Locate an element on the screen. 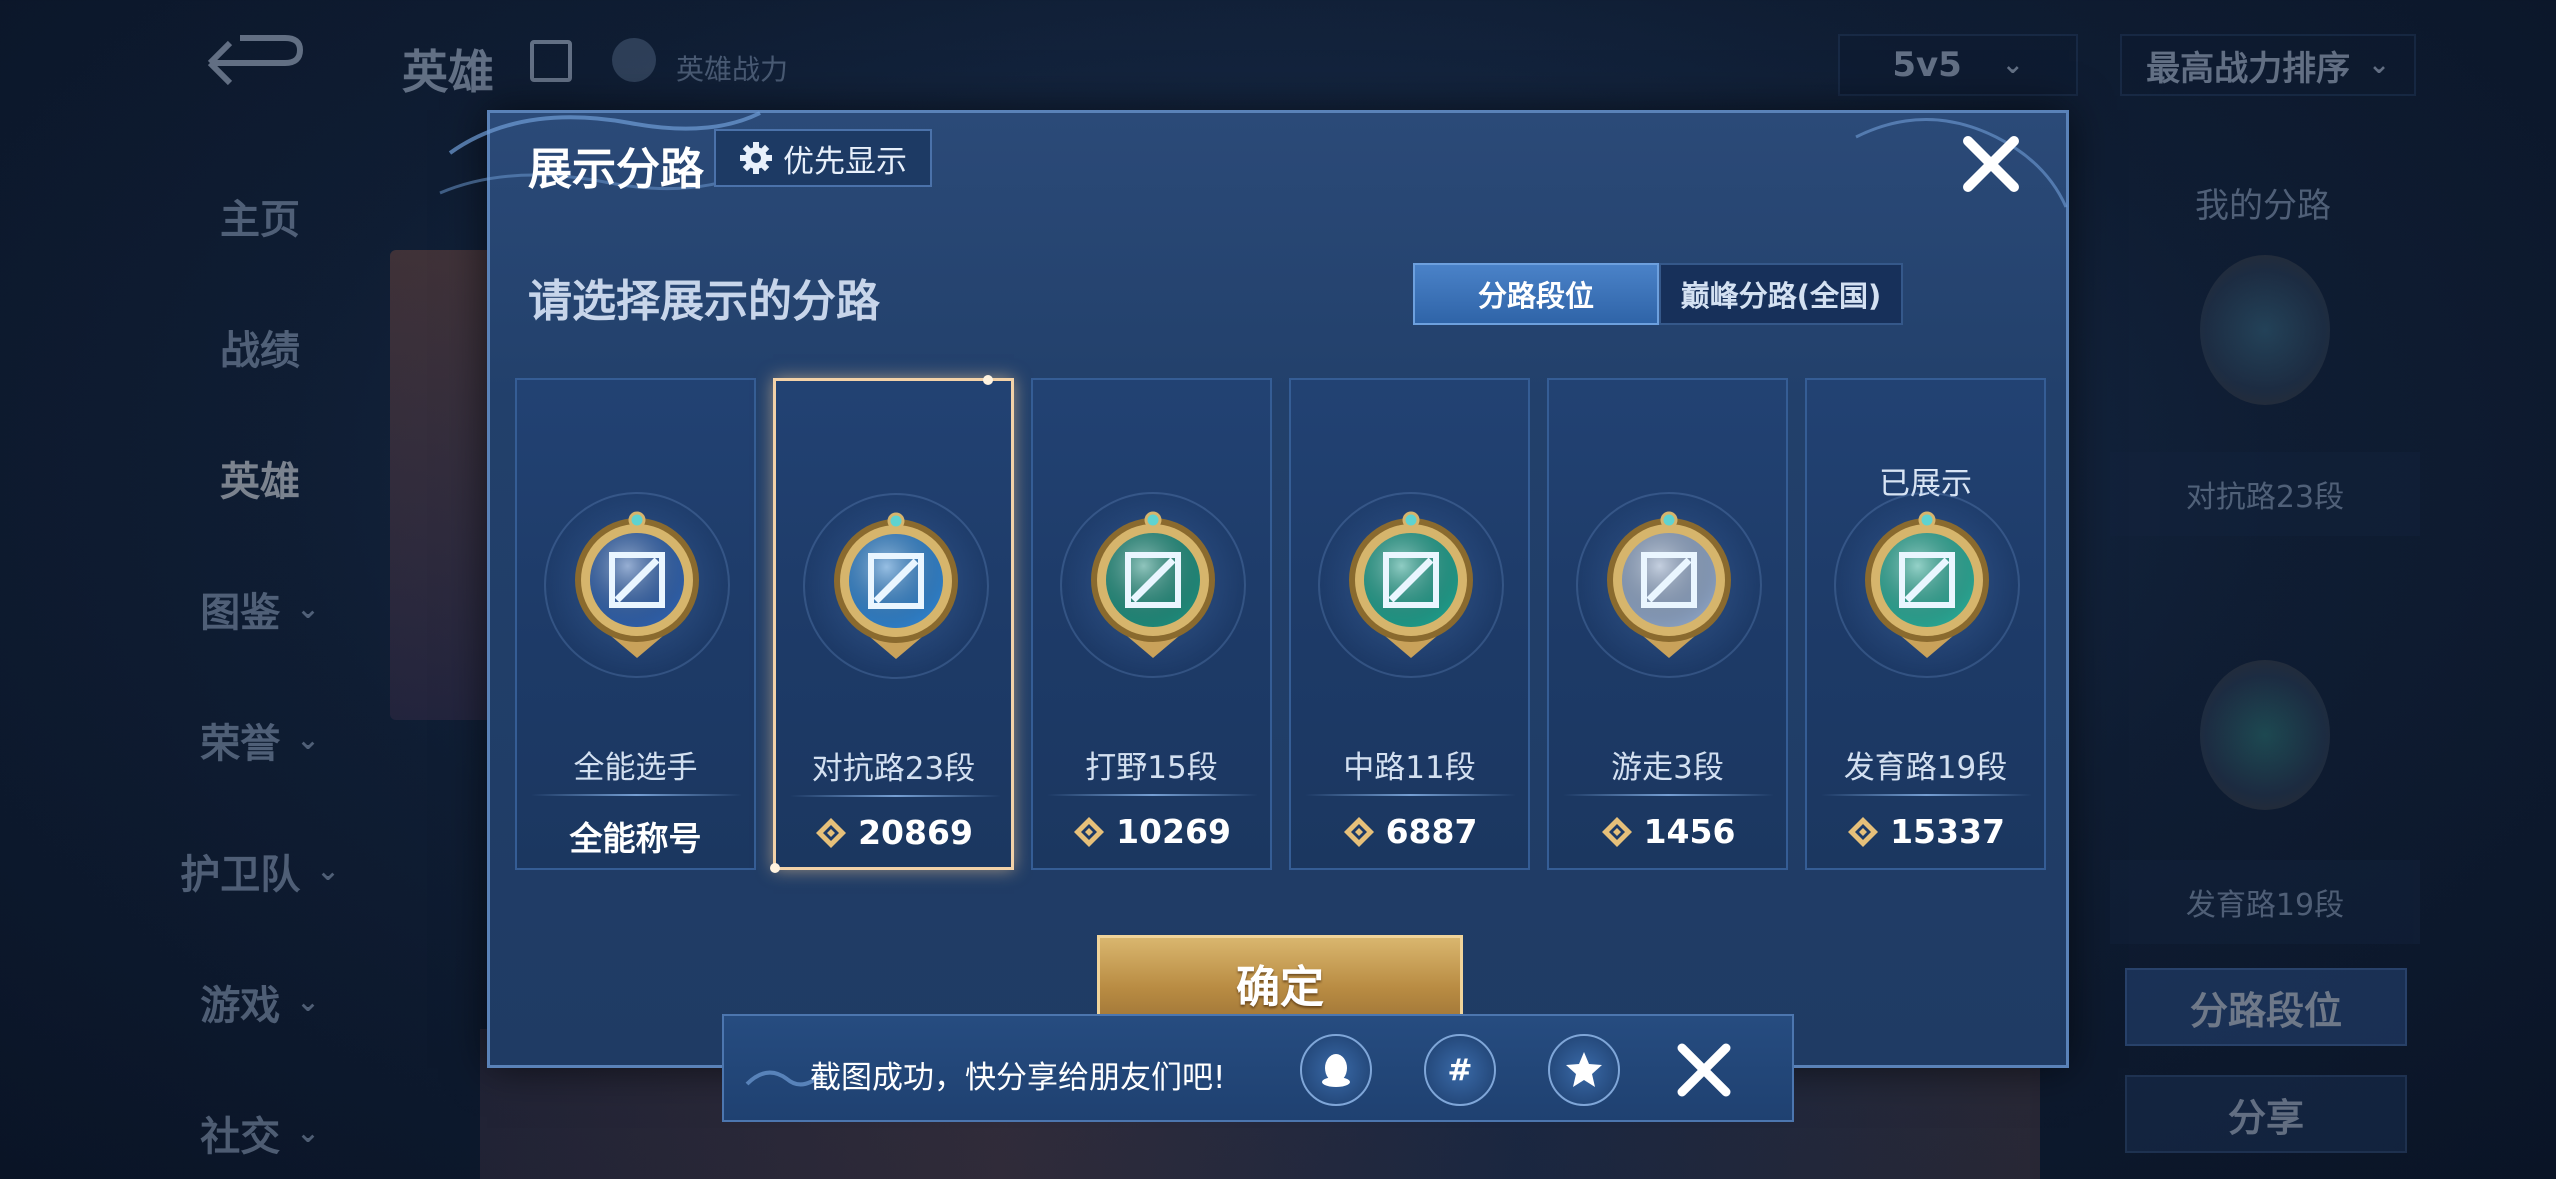 Image resolution: width=2556 pixels, height=1179 pixels. sidebar-item-hero: 英雄 is located at coordinates (260, 477).